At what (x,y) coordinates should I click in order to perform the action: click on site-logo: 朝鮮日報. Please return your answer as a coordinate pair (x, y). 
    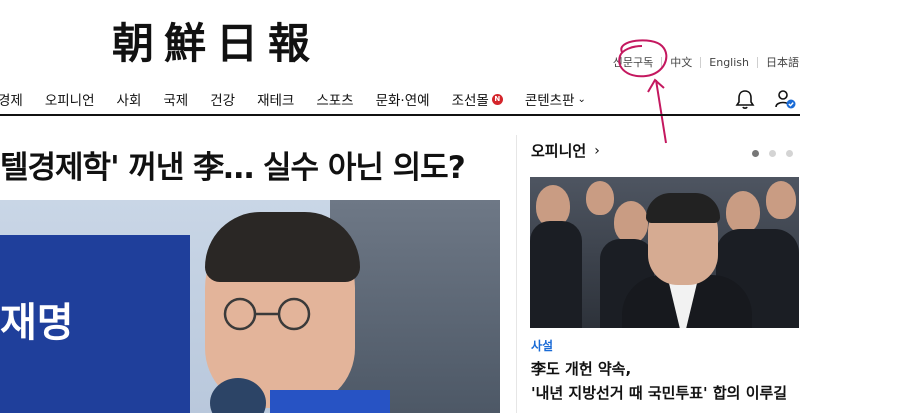
    Looking at the image, I should click on (216, 44).